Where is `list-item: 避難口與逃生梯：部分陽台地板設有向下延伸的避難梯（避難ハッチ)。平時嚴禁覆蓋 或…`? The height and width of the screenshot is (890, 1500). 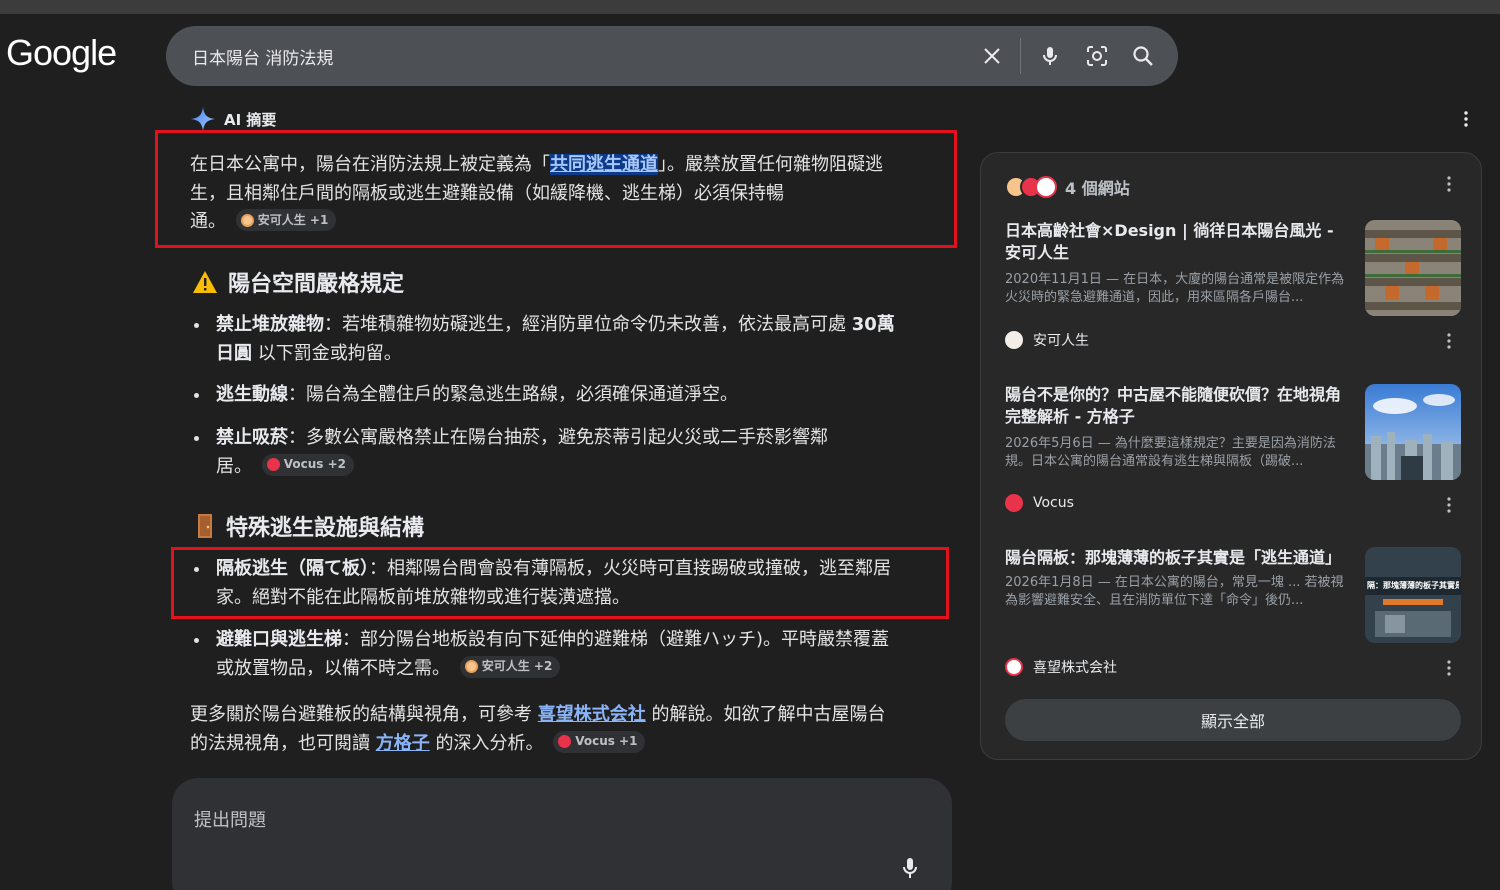 list-item: 避難口與逃生梯：部分陽台地板設有向下延伸的避難梯（避難ハッチ)。平時嚴禁覆蓋 或… is located at coordinates (565, 654).